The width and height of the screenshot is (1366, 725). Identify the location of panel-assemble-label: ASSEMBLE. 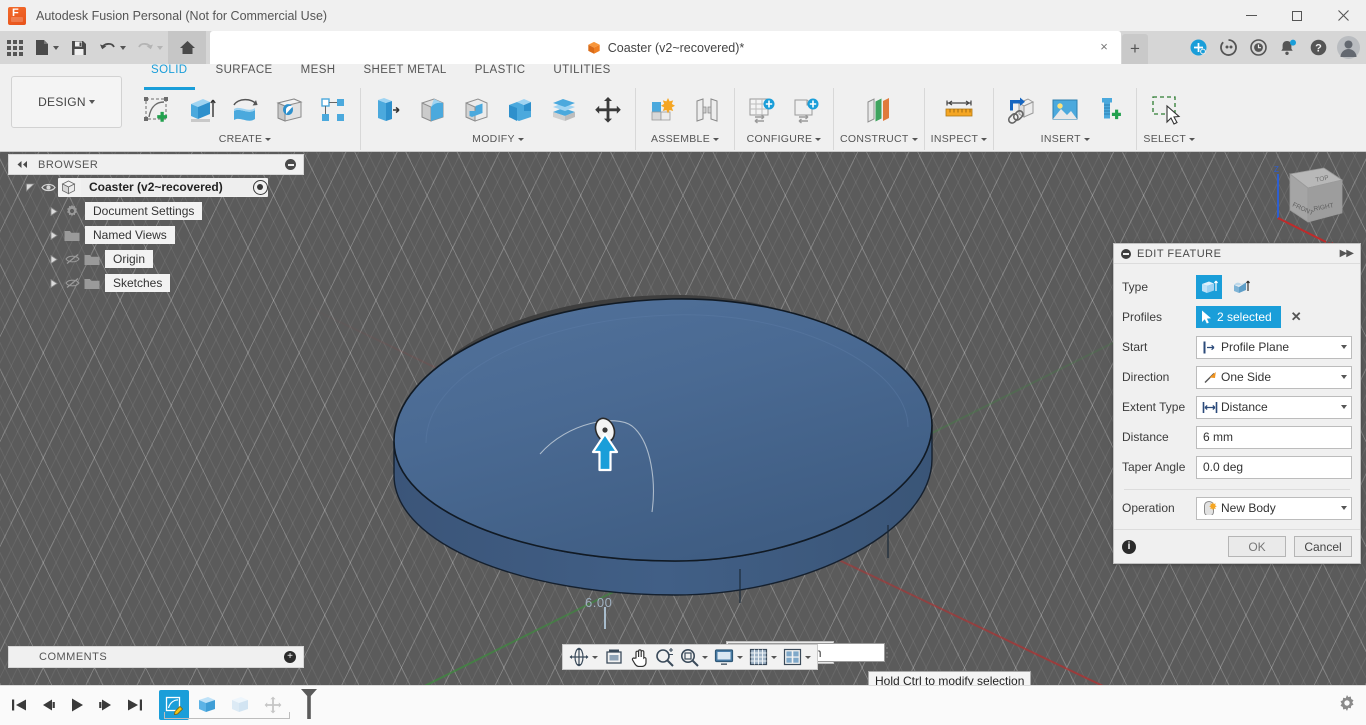
(685, 139).